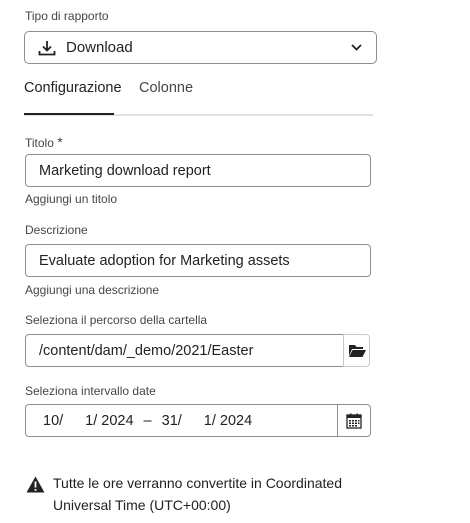  I want to click on report-type-value: Download, so click(99, 47).